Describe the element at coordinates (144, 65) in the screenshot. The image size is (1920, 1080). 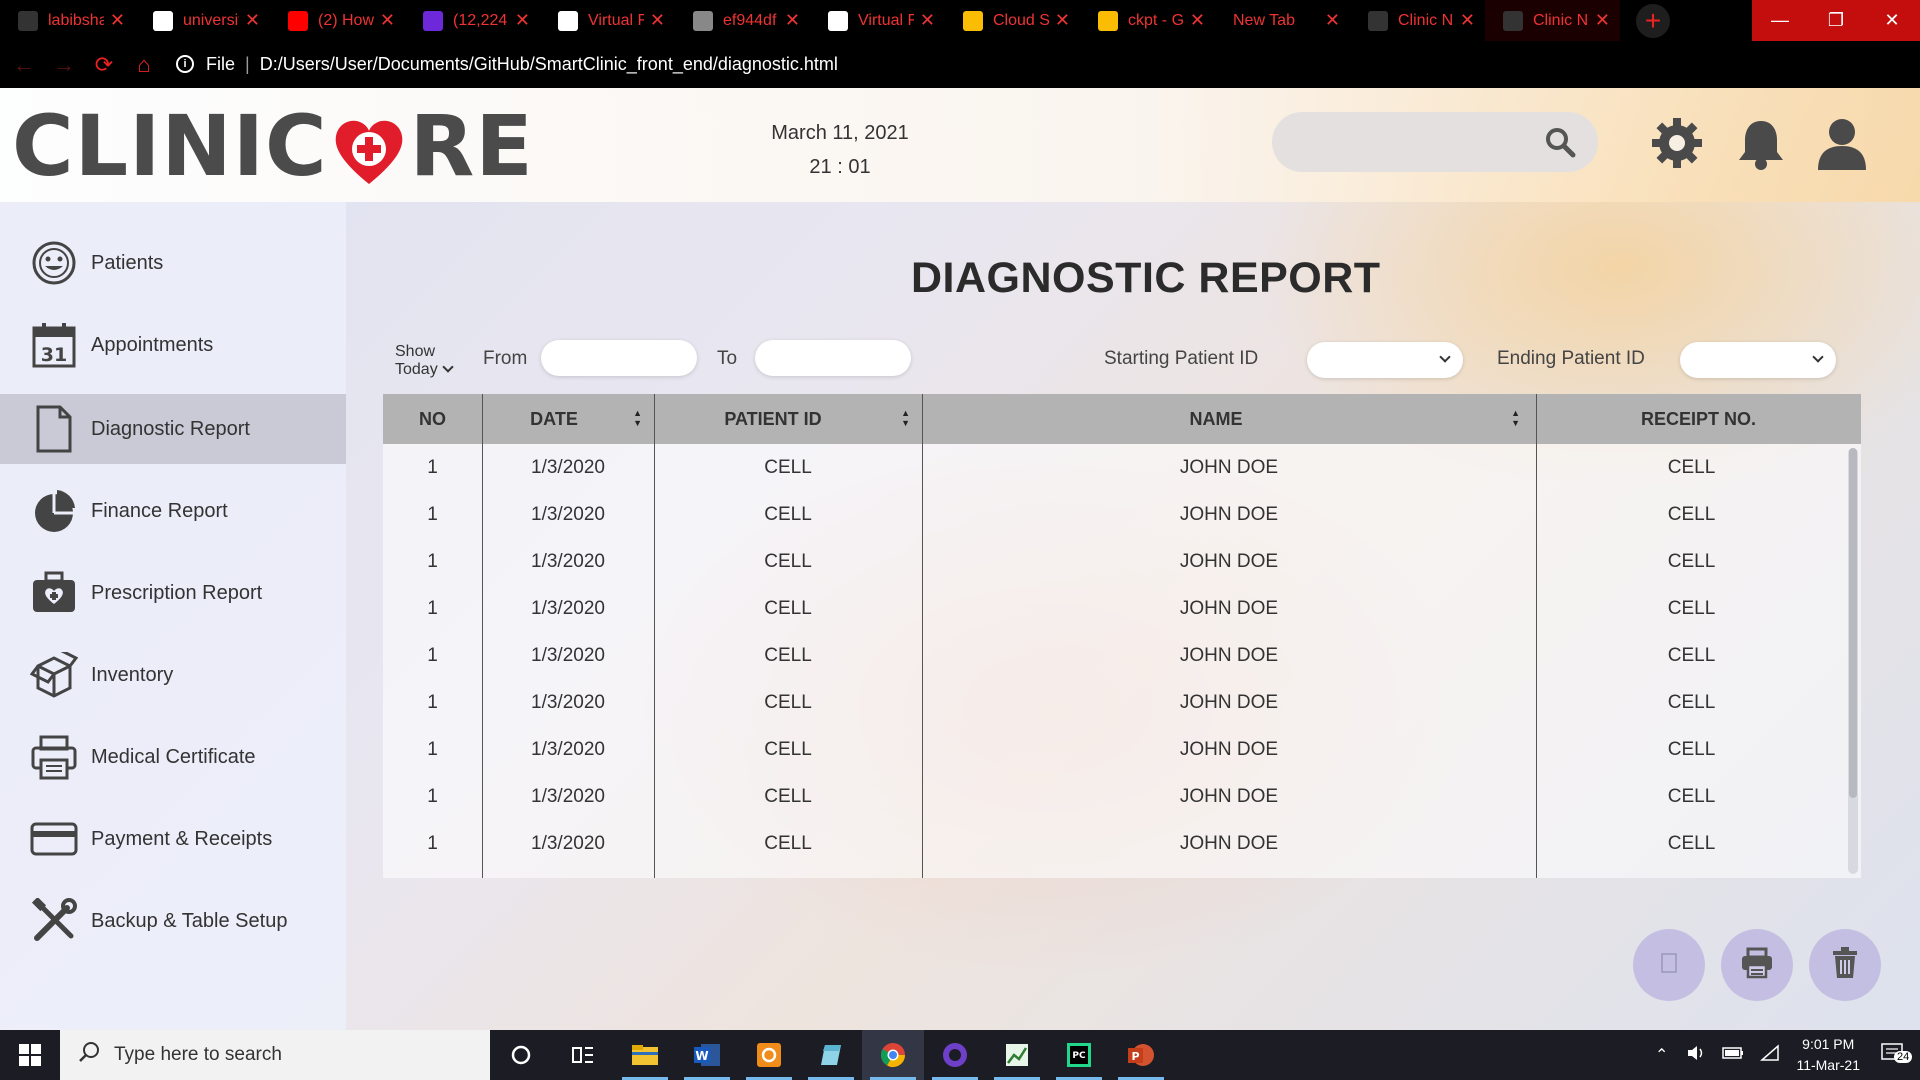
I see `home-button: ⌂` at that location.